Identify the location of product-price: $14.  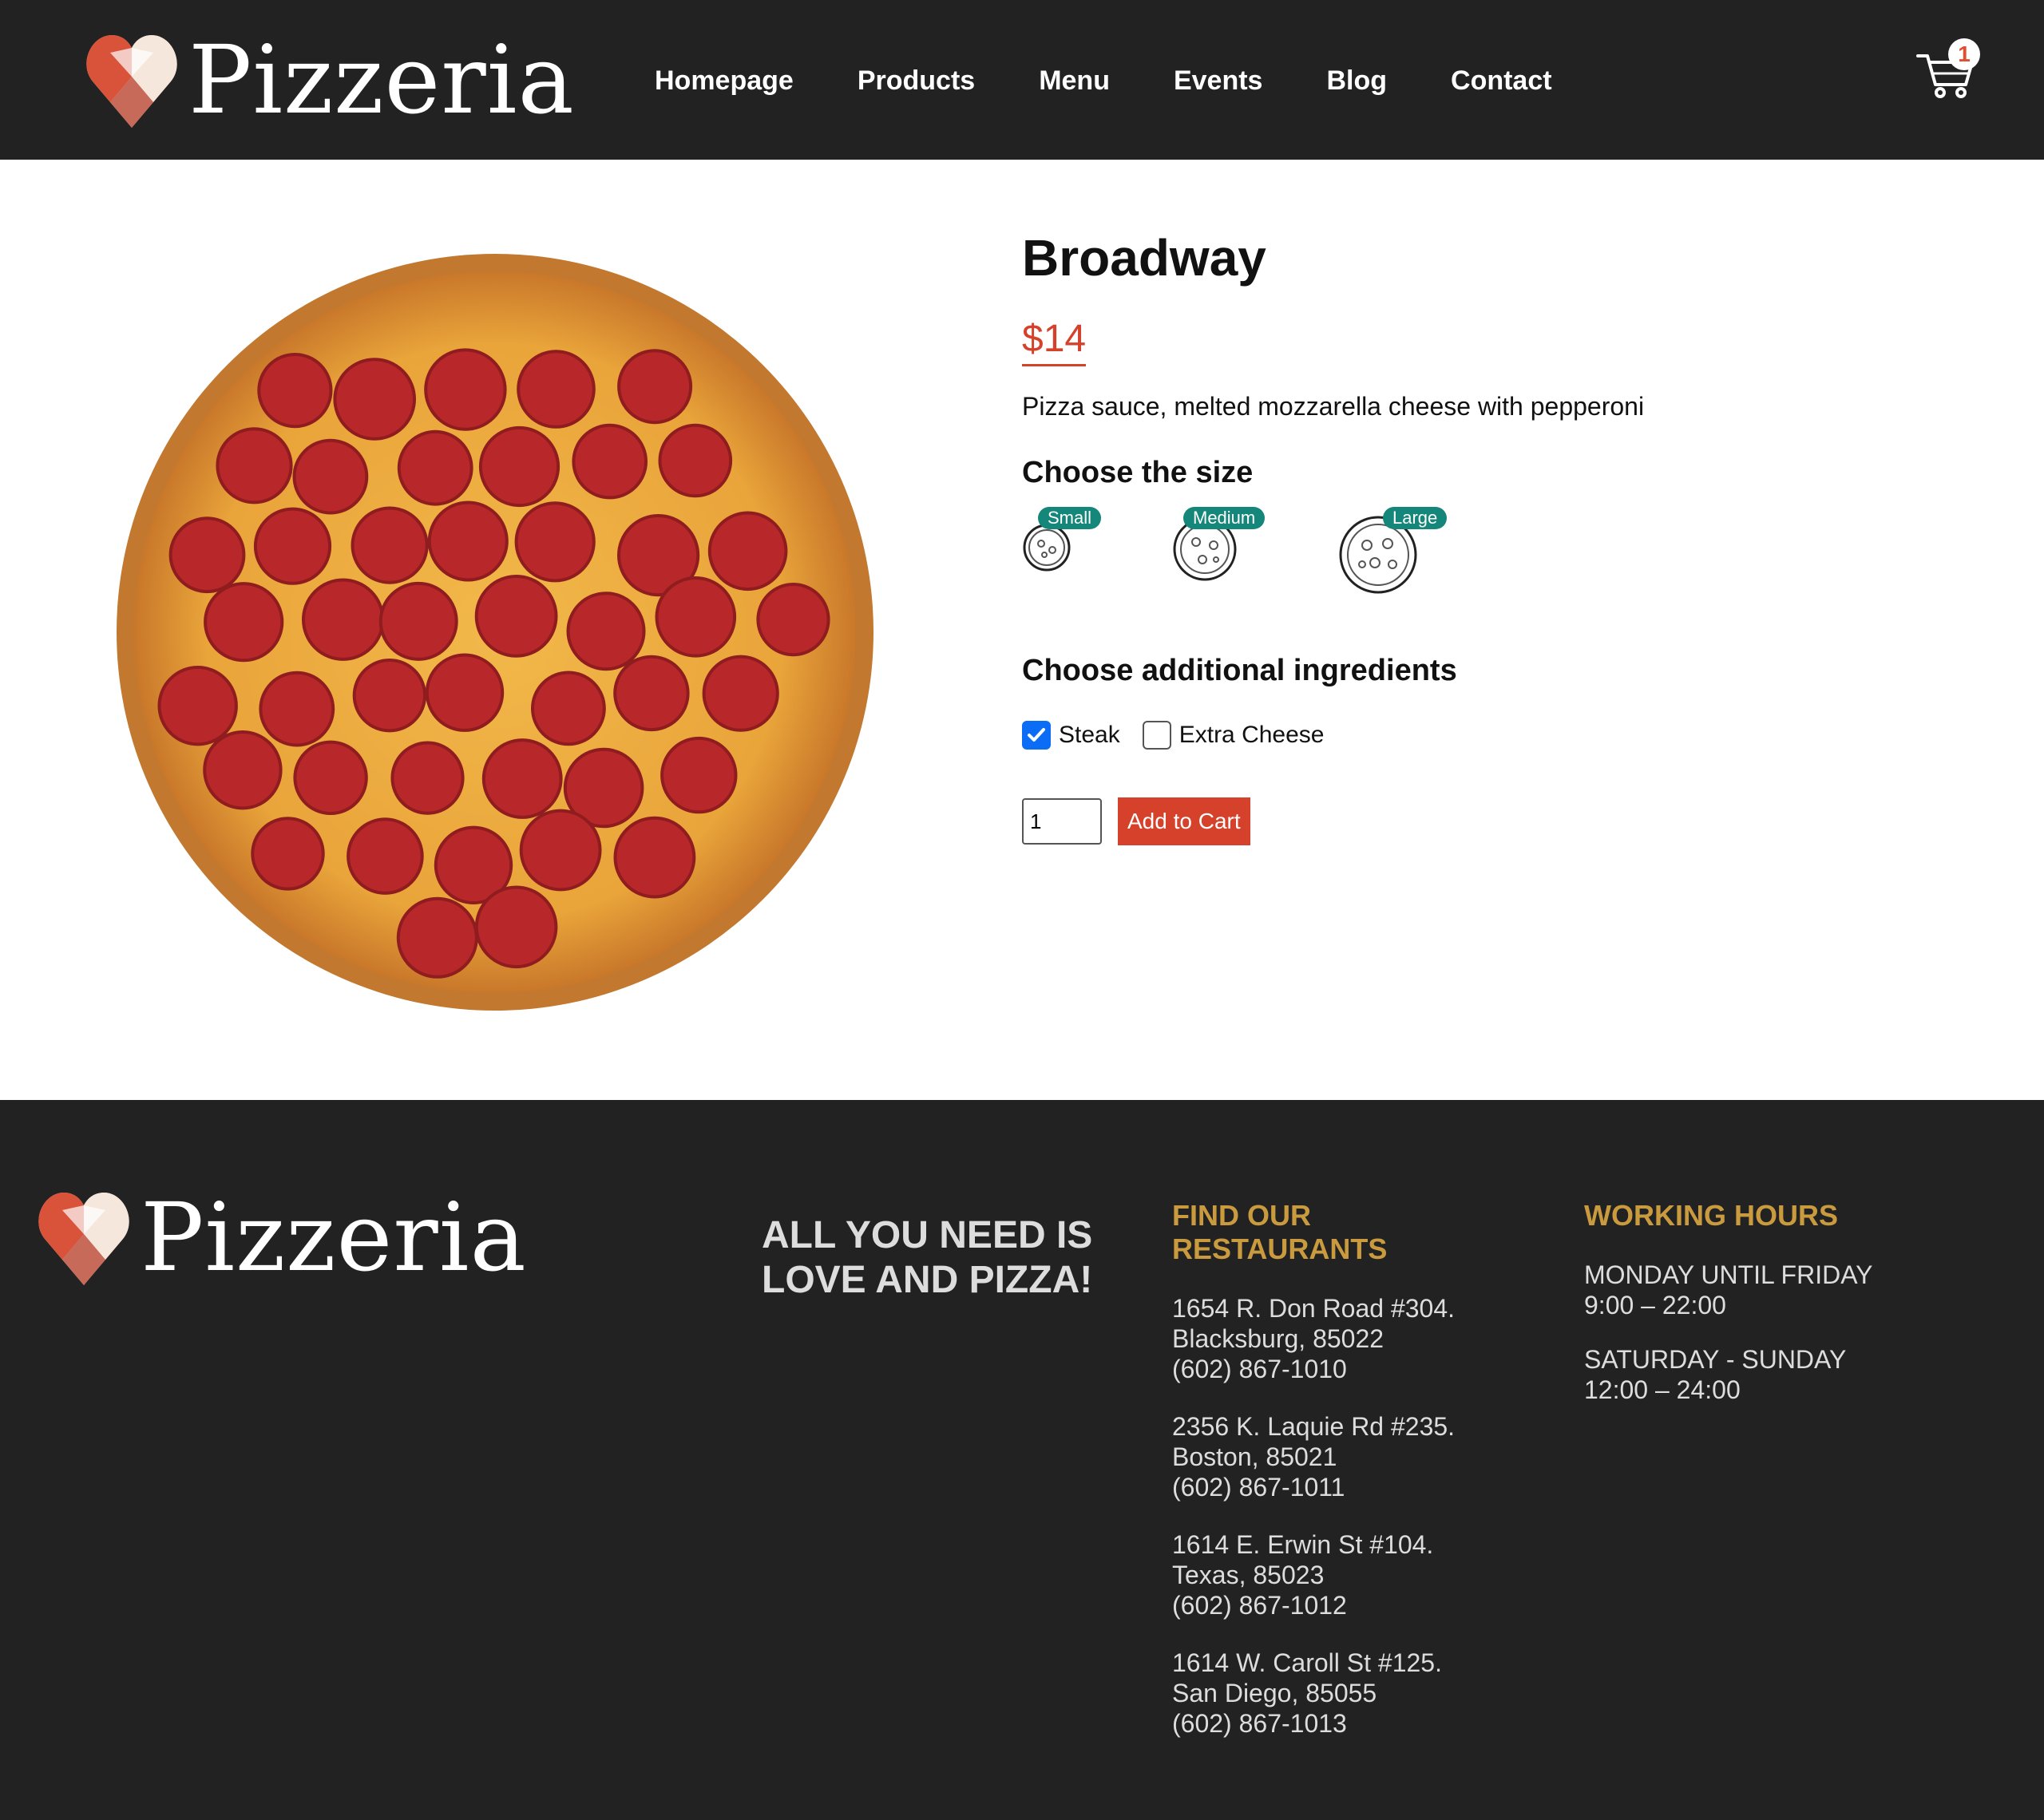
(1054, 341).